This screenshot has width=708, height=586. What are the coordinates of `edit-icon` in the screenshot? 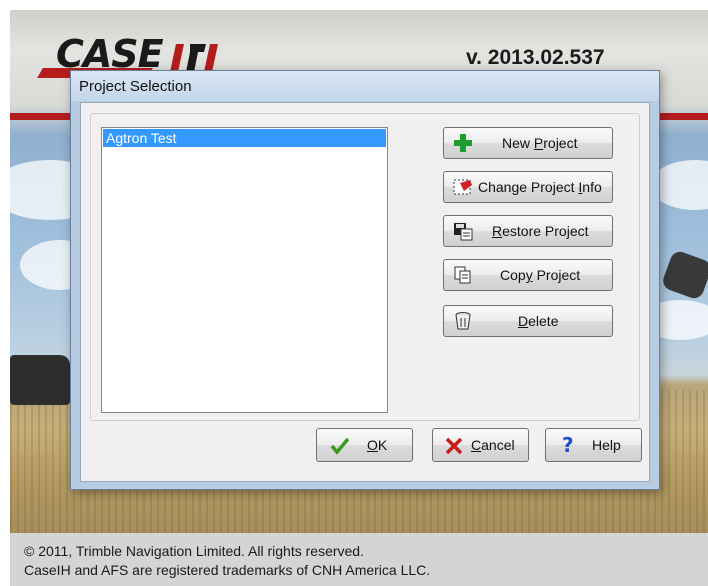 It's located at (462, 187).